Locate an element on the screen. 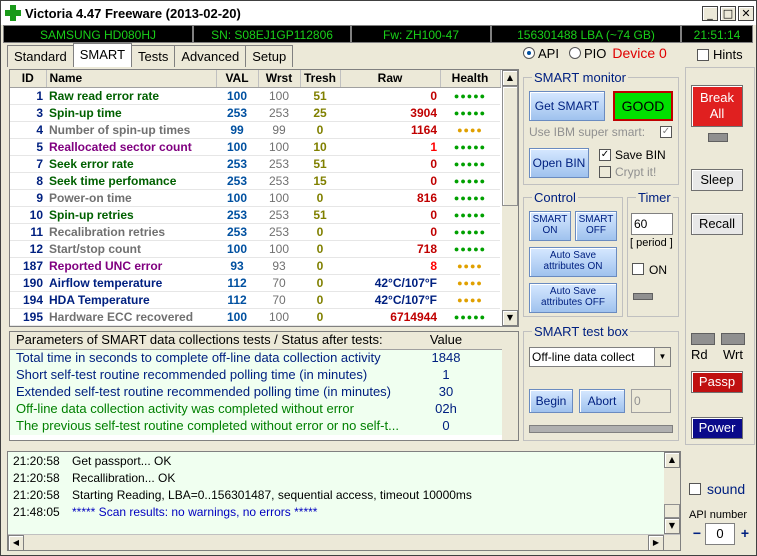 This screenshot has width=757, height=556. timer-on-checkbox is located at coordinates (638, 269).